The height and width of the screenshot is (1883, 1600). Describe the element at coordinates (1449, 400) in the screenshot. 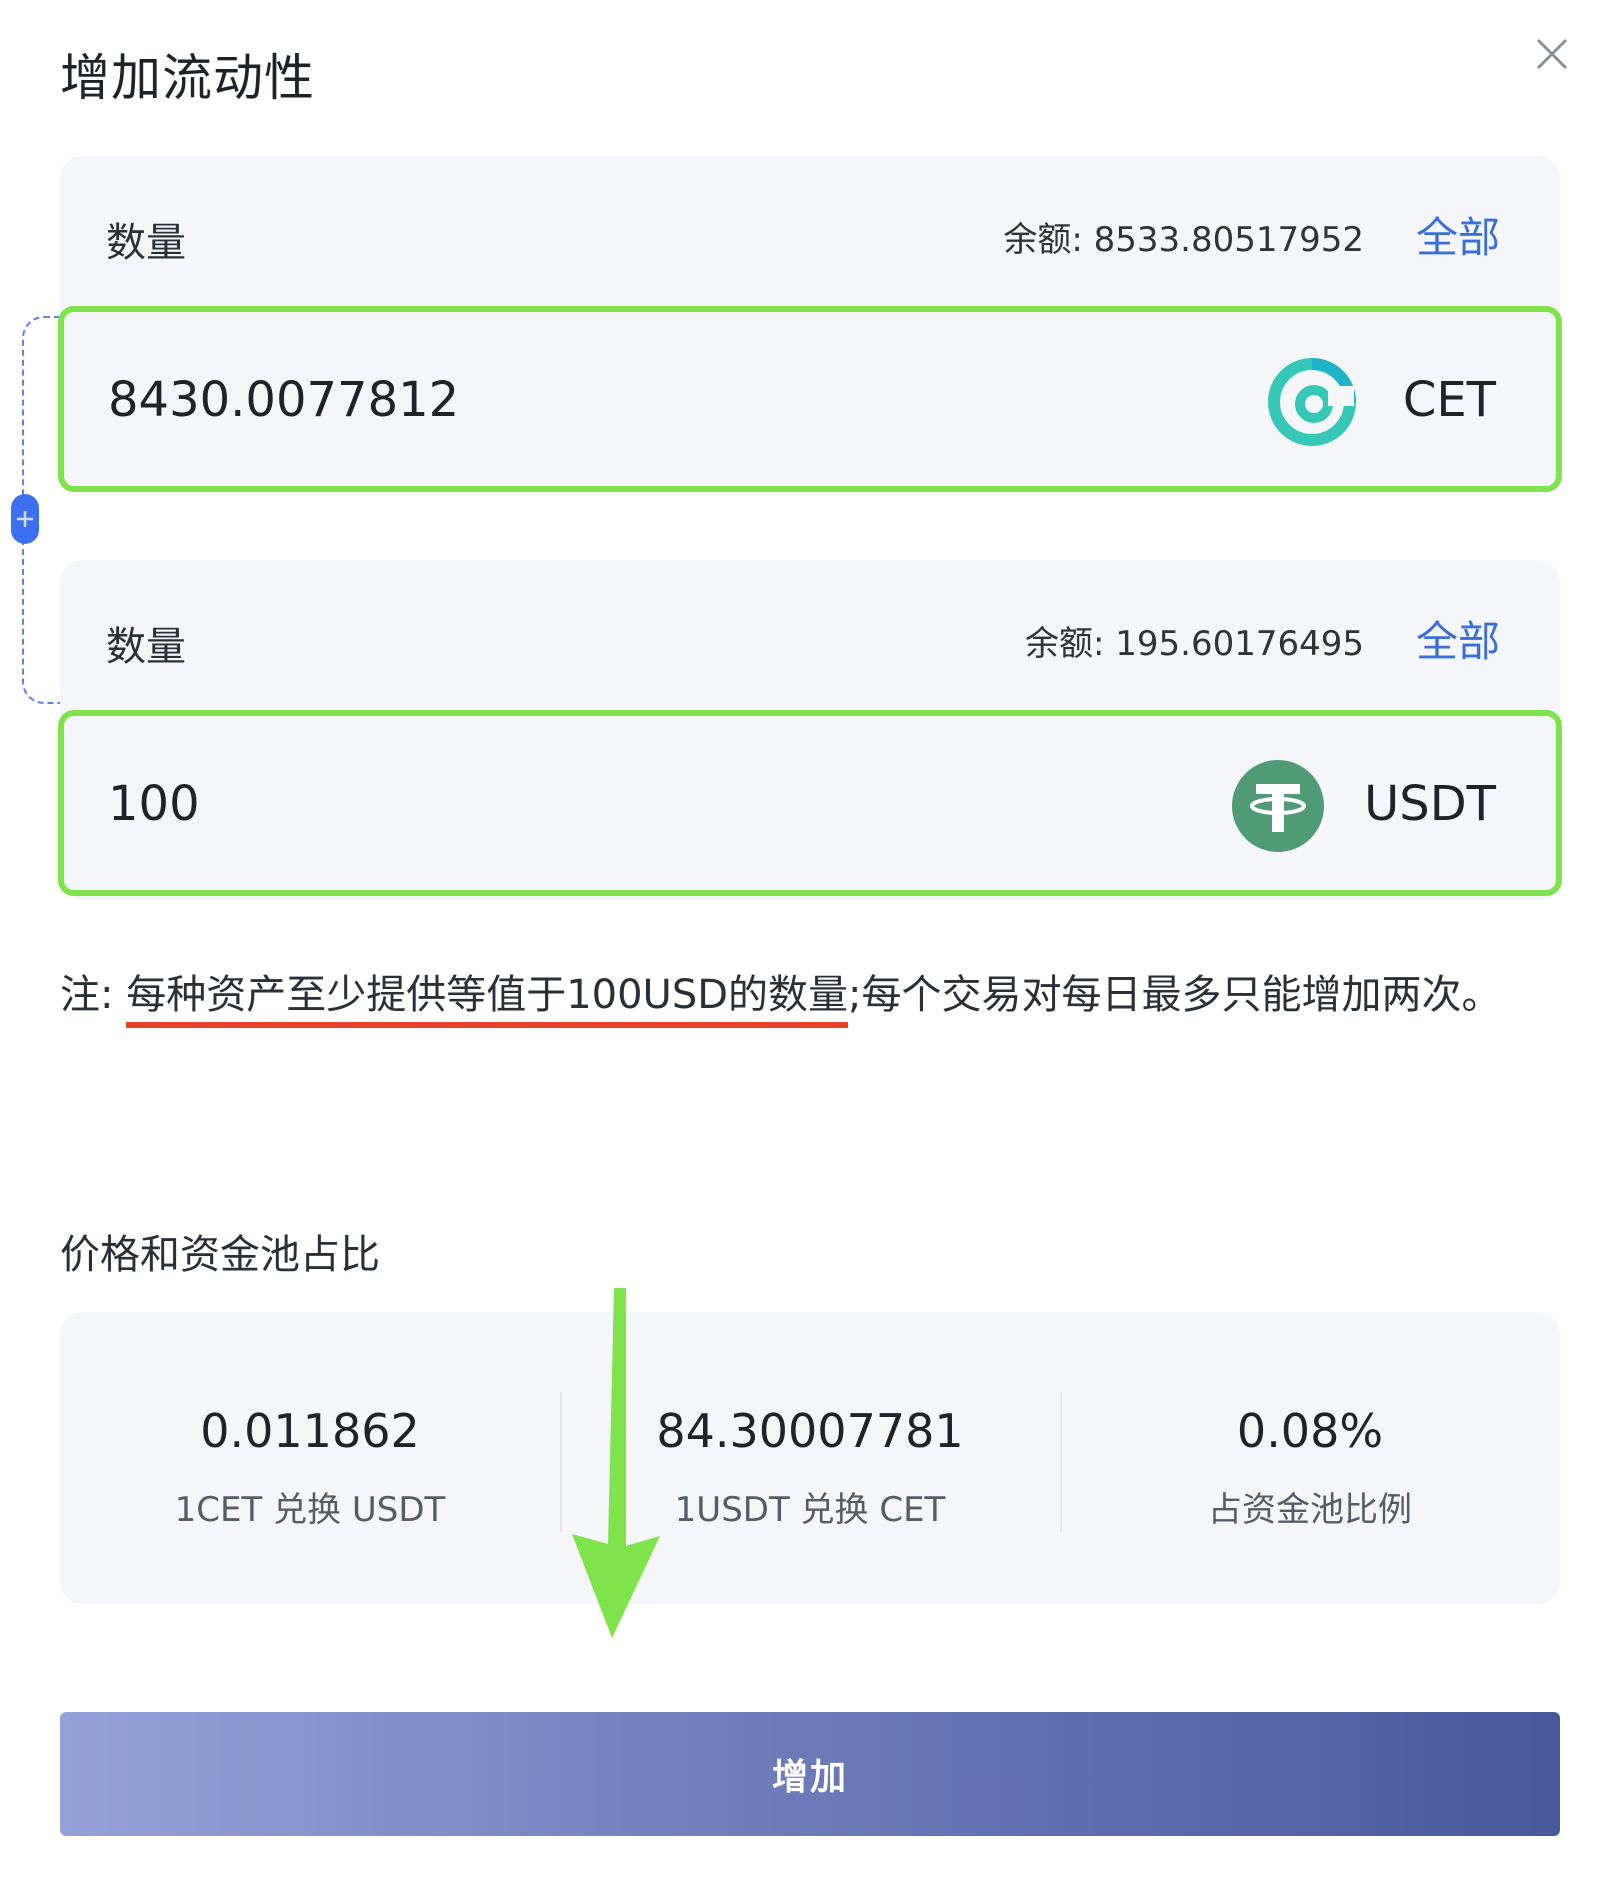

I see `token-a-symbol: CET` at that location.